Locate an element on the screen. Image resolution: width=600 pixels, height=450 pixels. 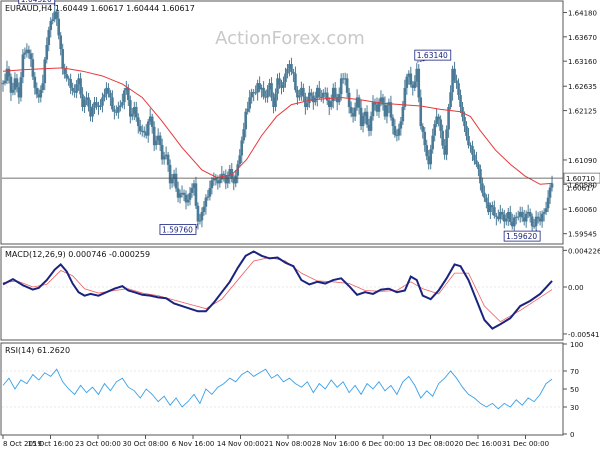
rsi-tick-label: 100 is located at coordinates (576, 345).